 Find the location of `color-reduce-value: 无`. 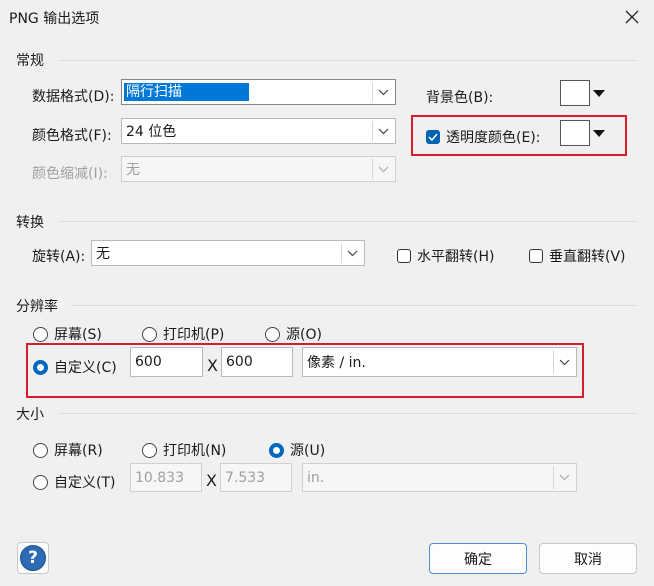

color-reduce-value: 无 is located at coordinates (133, 170).